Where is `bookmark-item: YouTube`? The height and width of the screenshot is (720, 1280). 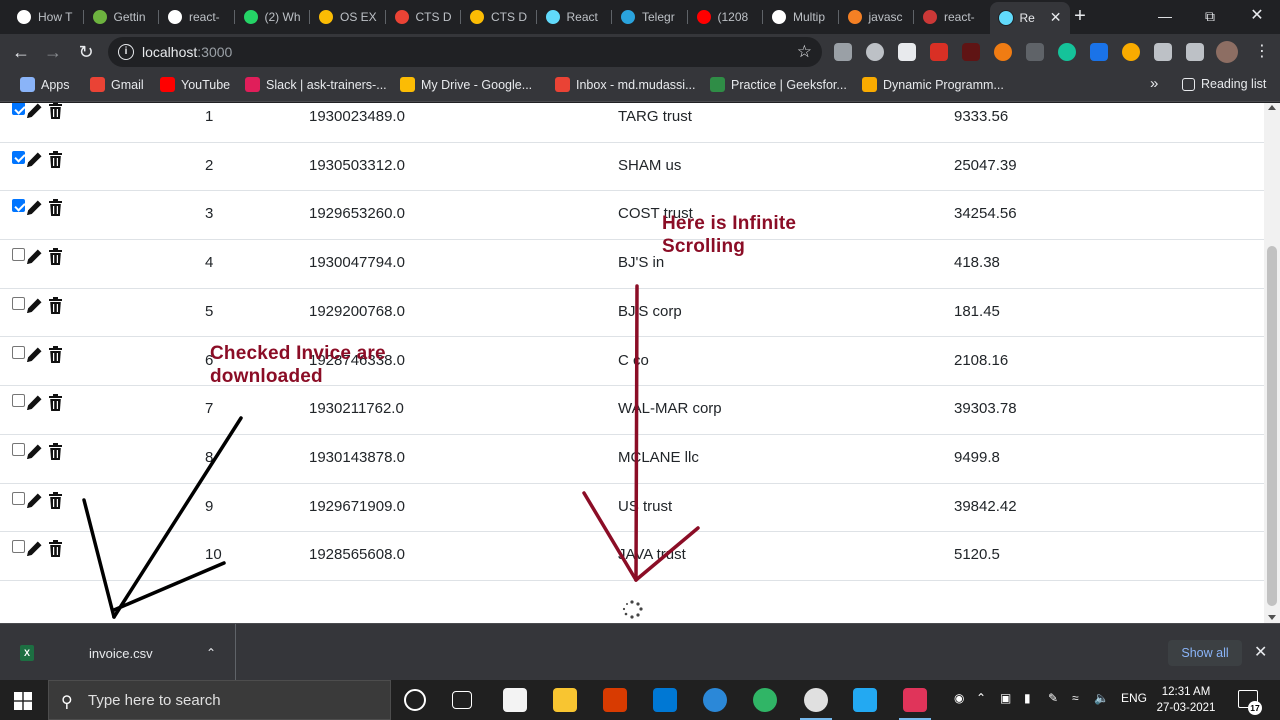
bookmark-item: YouTube is located at coordinates (195, 84).